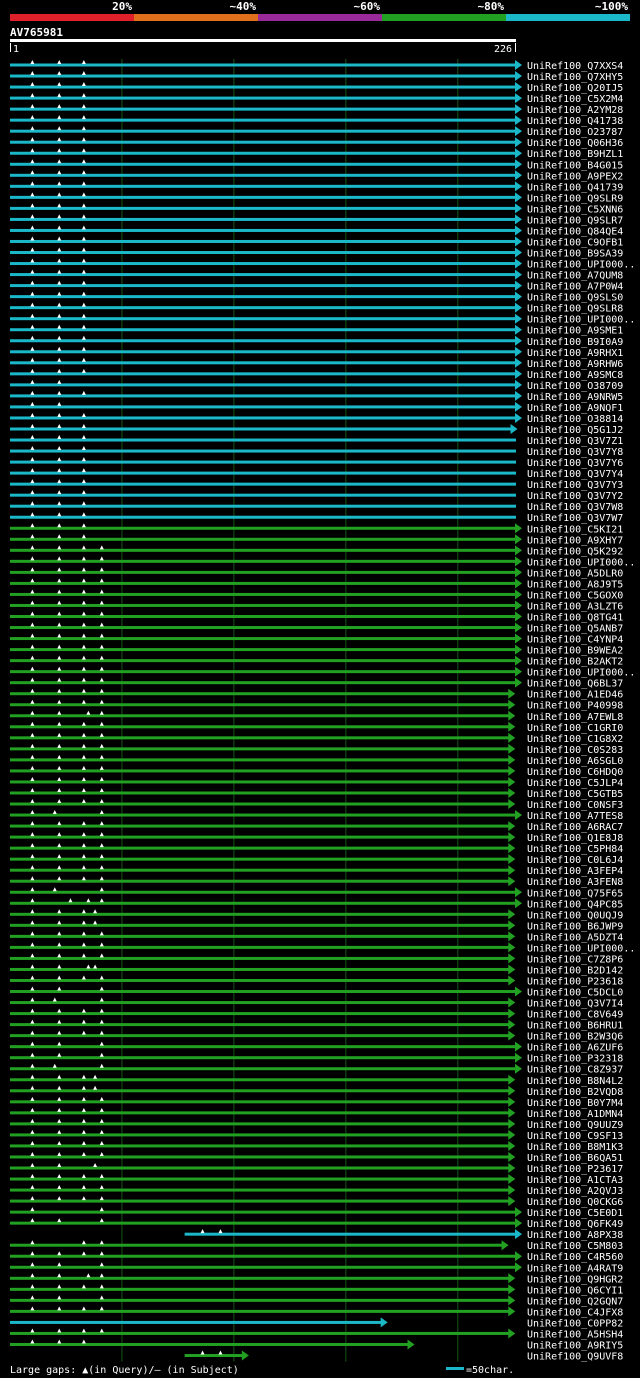 This screenshot has height=1378, width=640. I want to click on hit-label: UniRef100_P23617, so click(575, 1169).